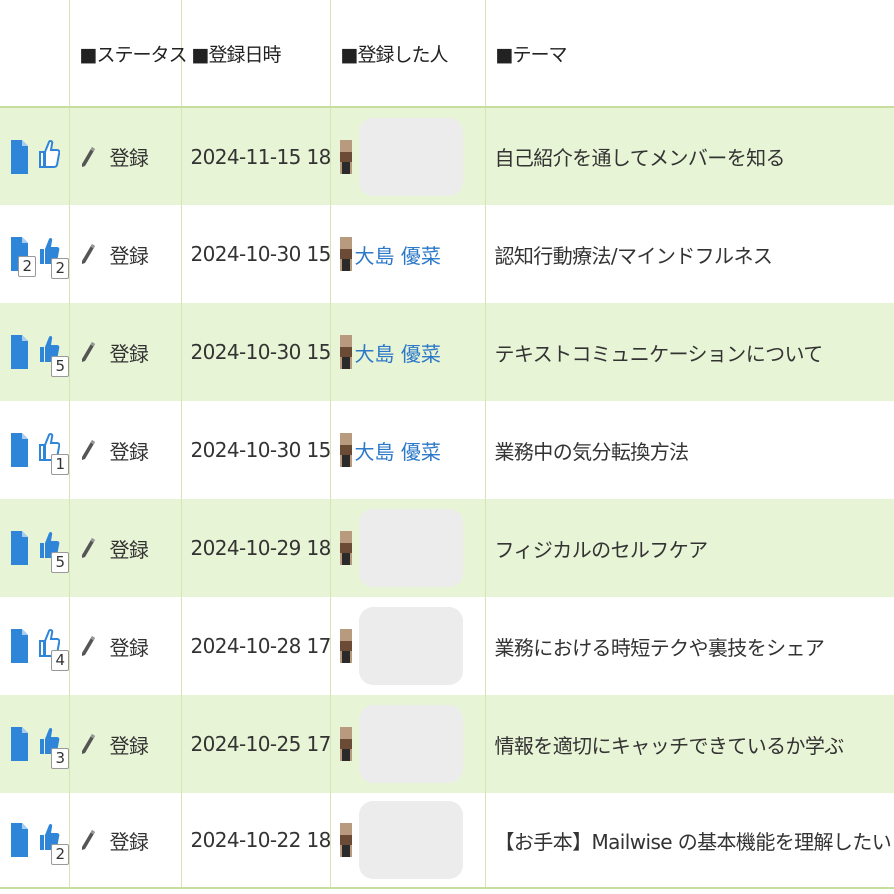 This screenshot has height=894, width=894. What do you see at coordinates (255, 744) in the screenshot?
I see `row-date: 2024-10-25 17:51` at bounding box center [255, 744].